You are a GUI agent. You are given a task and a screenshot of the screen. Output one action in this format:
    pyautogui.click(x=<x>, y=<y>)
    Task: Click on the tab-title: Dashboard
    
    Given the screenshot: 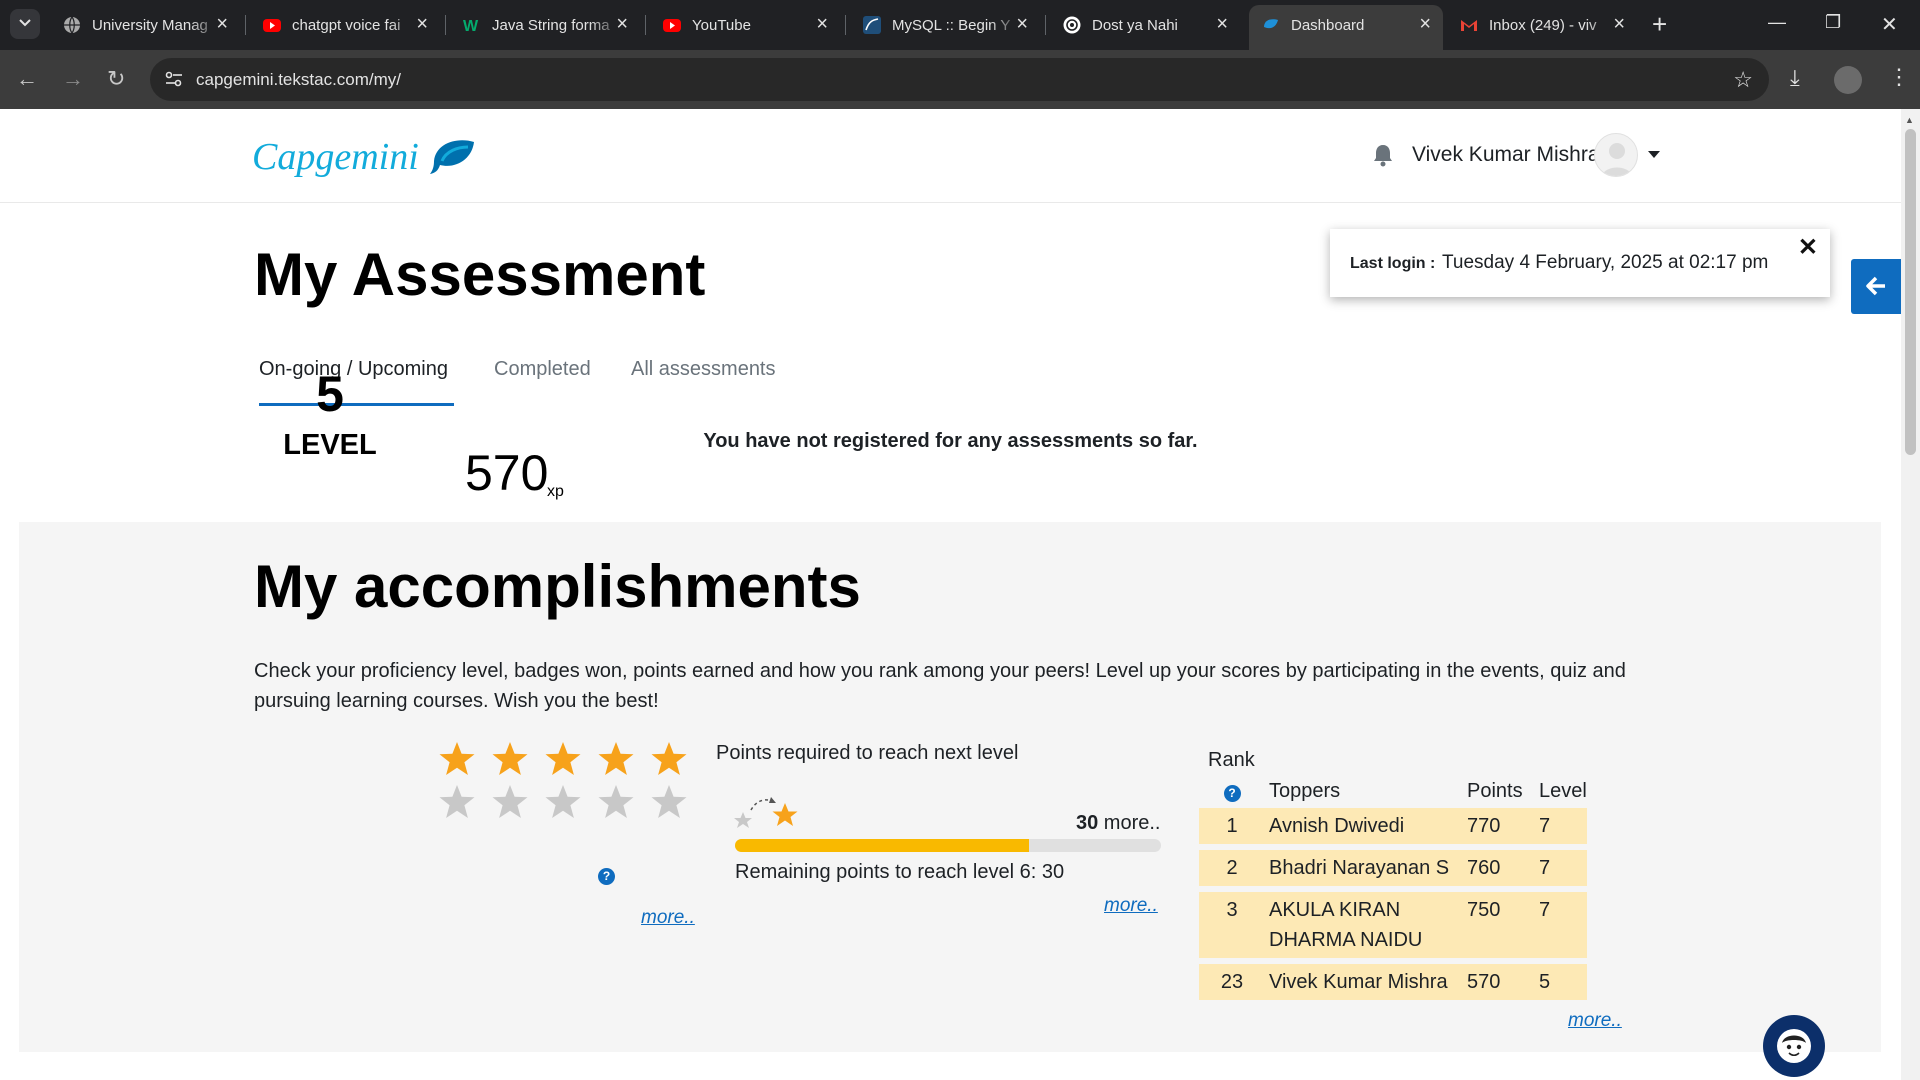 What is the action you would take?
    pyautogui.click(x=1328, y=25)
    